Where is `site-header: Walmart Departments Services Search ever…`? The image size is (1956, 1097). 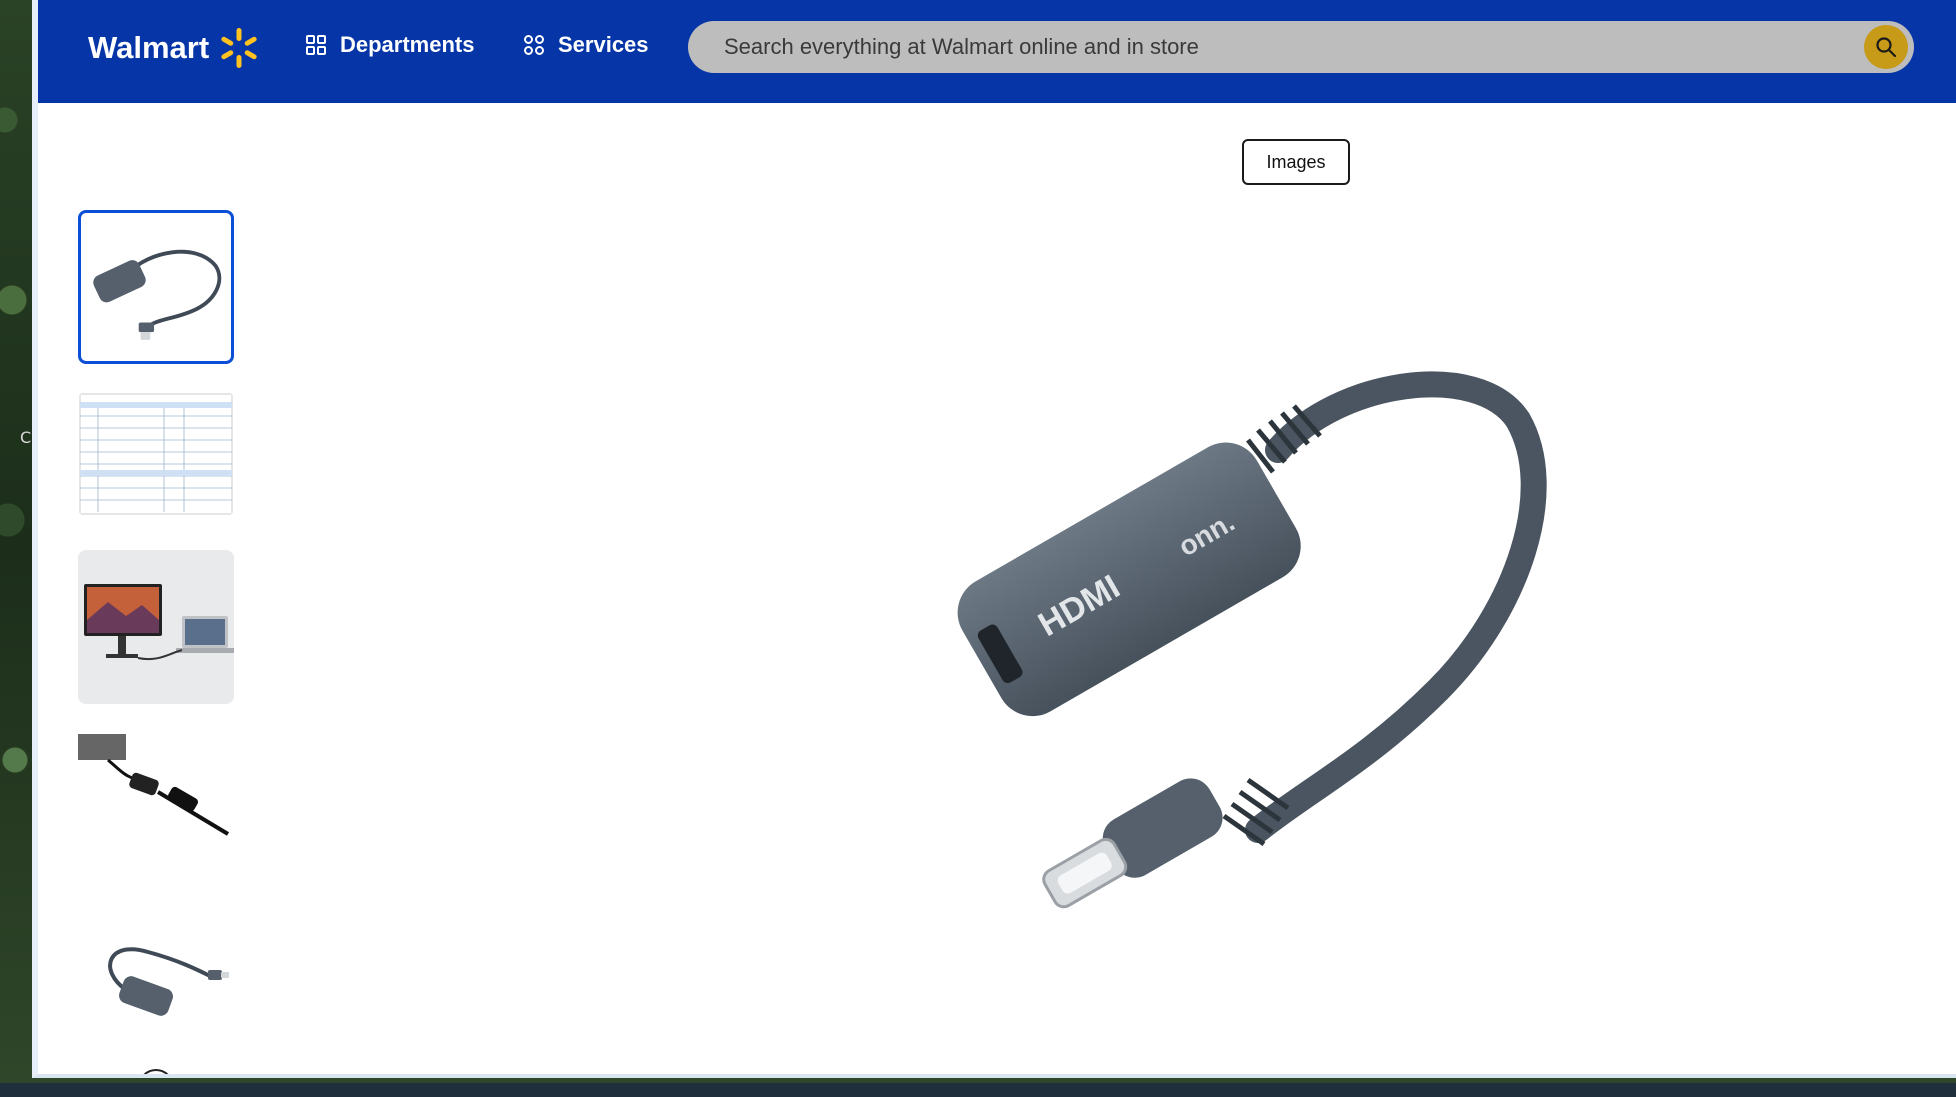
site-header: Walmart Departments Services Search ever… is located at coordinates (997, 51).